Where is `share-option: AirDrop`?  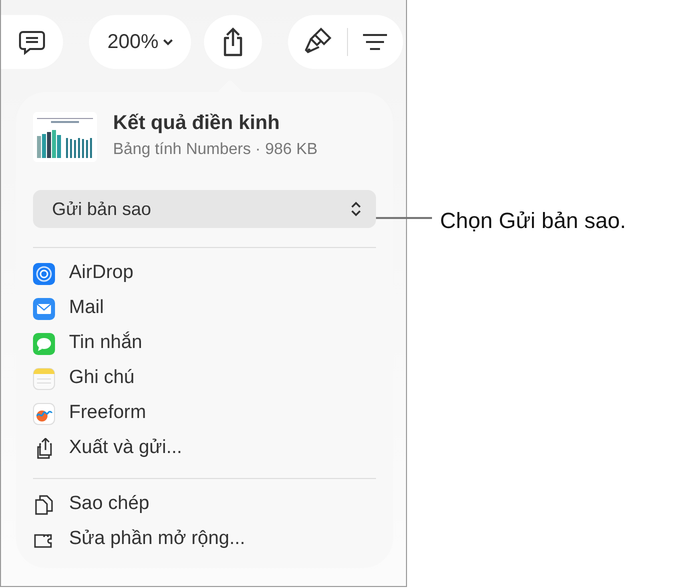 share-option: AirDrop is located at coordinates (204, 273).